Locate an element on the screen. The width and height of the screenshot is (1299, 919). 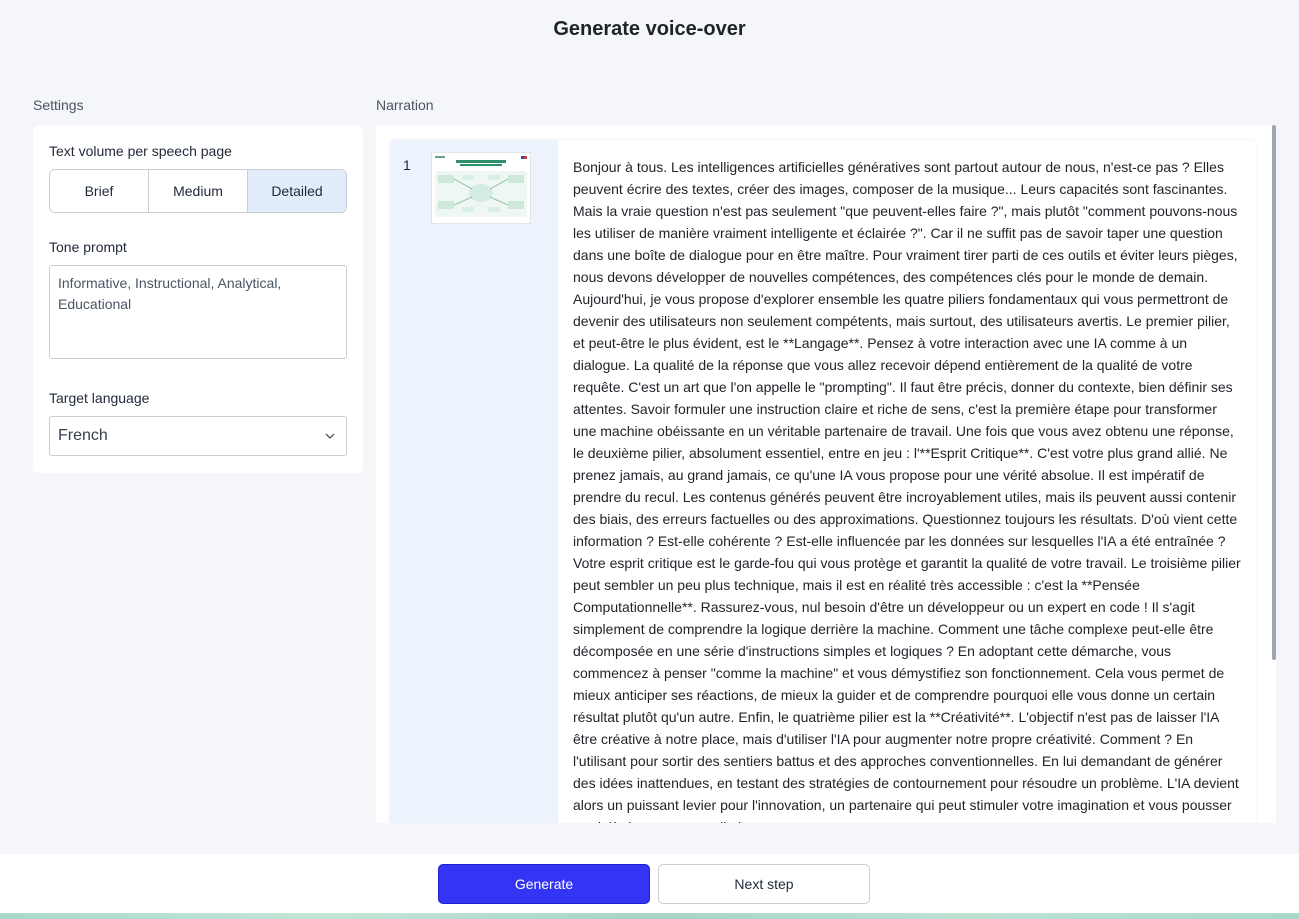
slide-thumbnail is located at coordinates (481, 188).